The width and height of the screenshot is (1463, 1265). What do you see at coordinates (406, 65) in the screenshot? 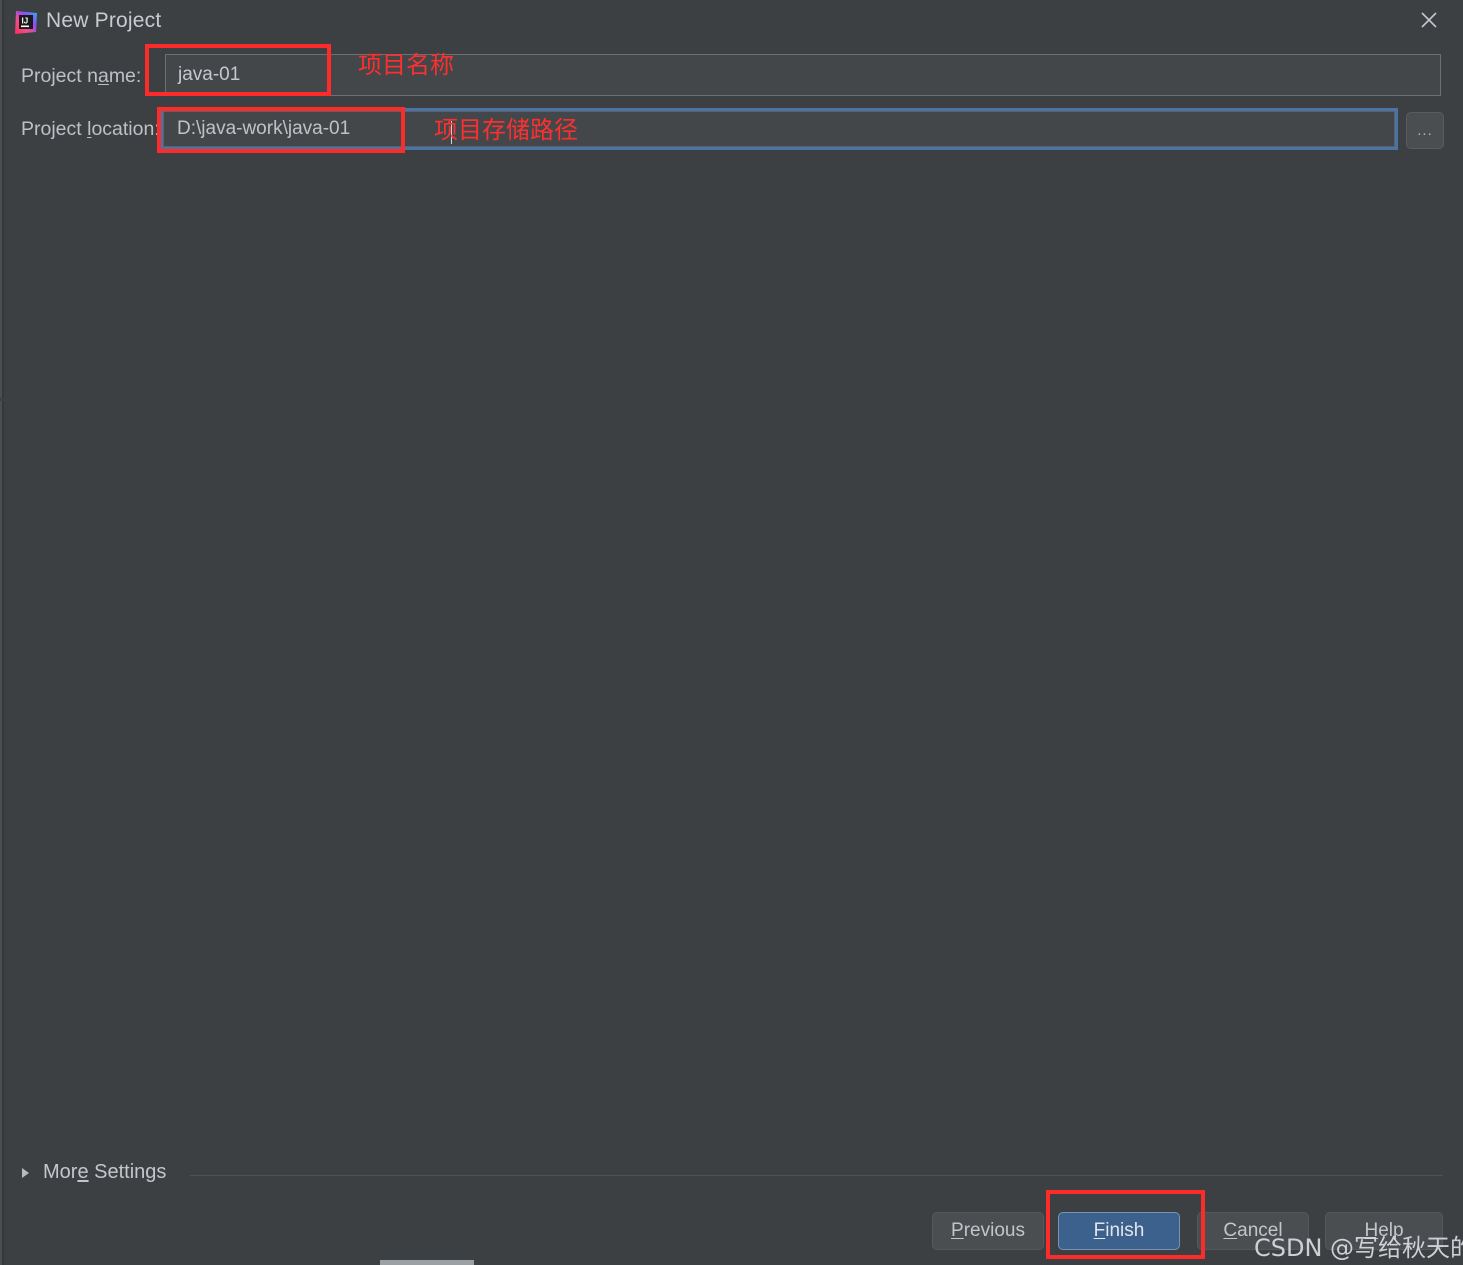
I see `annotation-label-project-name: 项目名称` at bounding box center [406, 65].